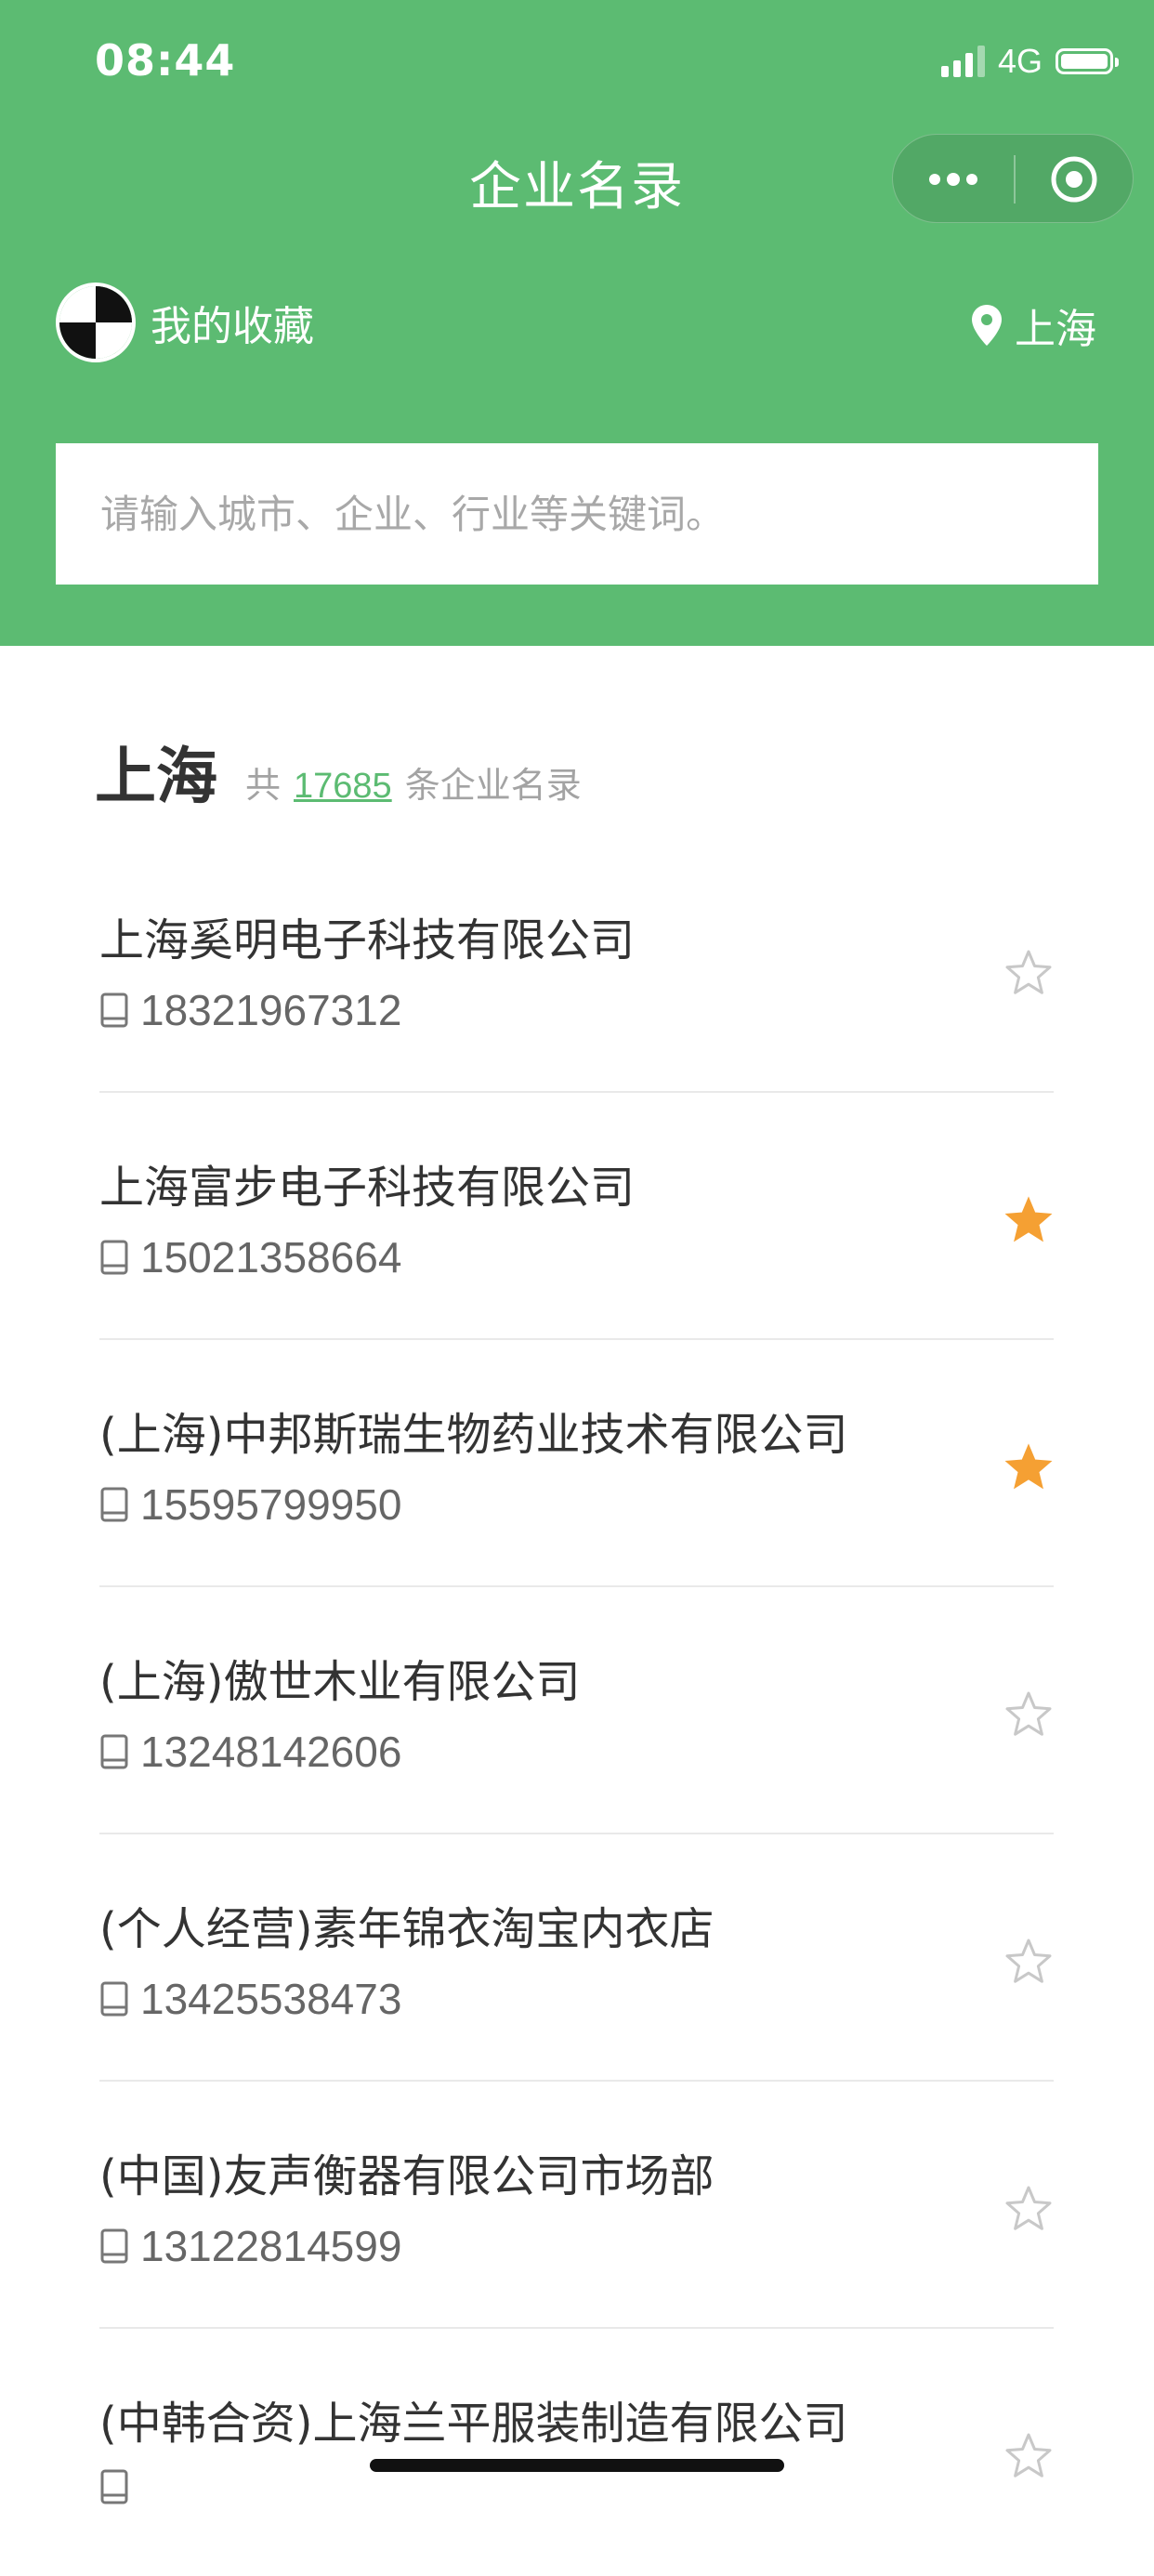 This screenshot has width=1154, height=2576. What do you see at coordinates (473, 1435) in the screenshot?
I see `company-name: (上海)中邦斯瑞生物药业技术有限公司` at bounding box center [473, 1435].